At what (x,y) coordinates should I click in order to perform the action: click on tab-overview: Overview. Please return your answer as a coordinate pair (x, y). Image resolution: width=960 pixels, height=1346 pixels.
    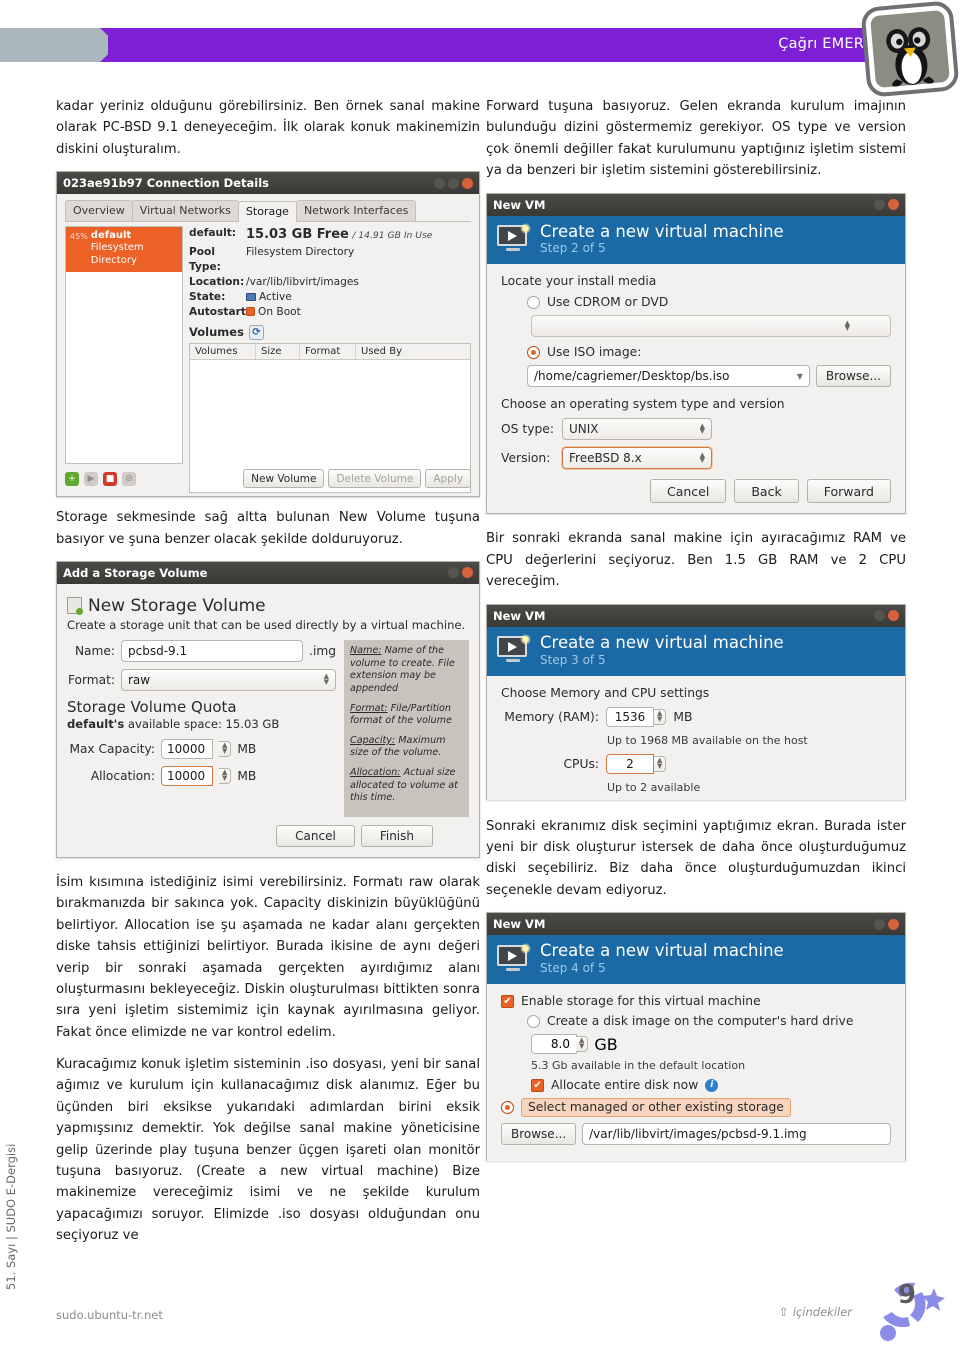
    Looking at the image, I should click on (99, 211).